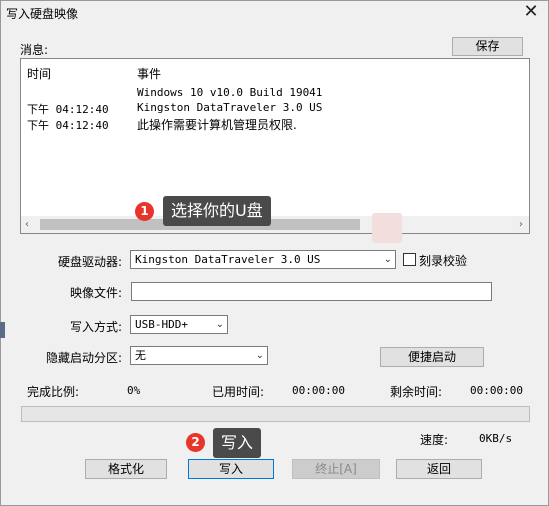  I want to click on callout-number-2: 2, so click(195, 442).